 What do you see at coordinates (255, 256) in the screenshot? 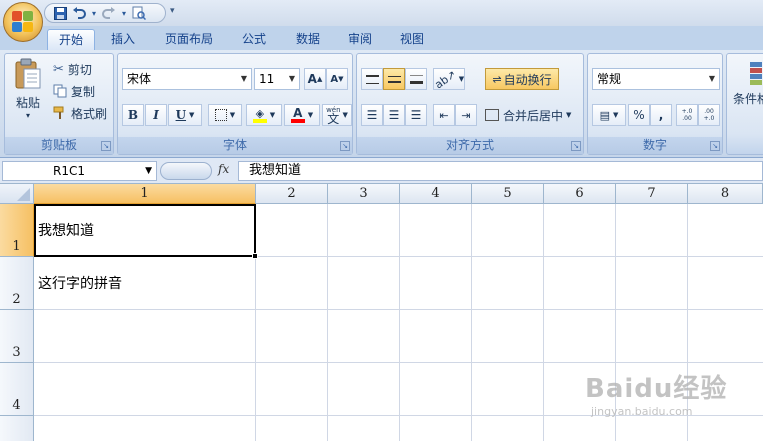
I see `fill-handle` at bounding box center [255, 256].